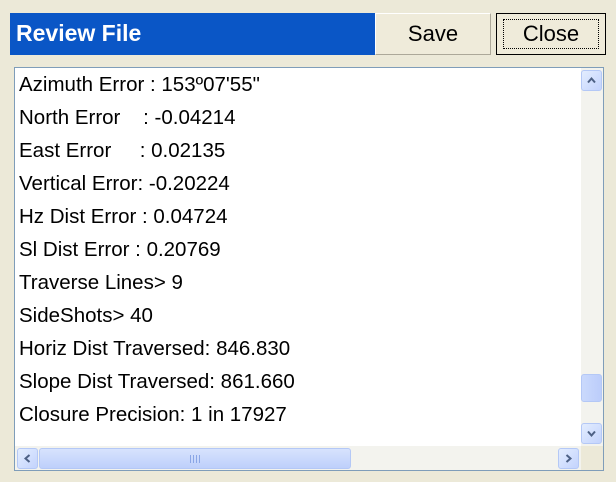 The width and height of the screenshot is (616, 482). What do you see at coordinates (299, 216) in the screenshot?
I see `list-item: Hz Dist Error : 0.04724` at bounding box center [299, 216].